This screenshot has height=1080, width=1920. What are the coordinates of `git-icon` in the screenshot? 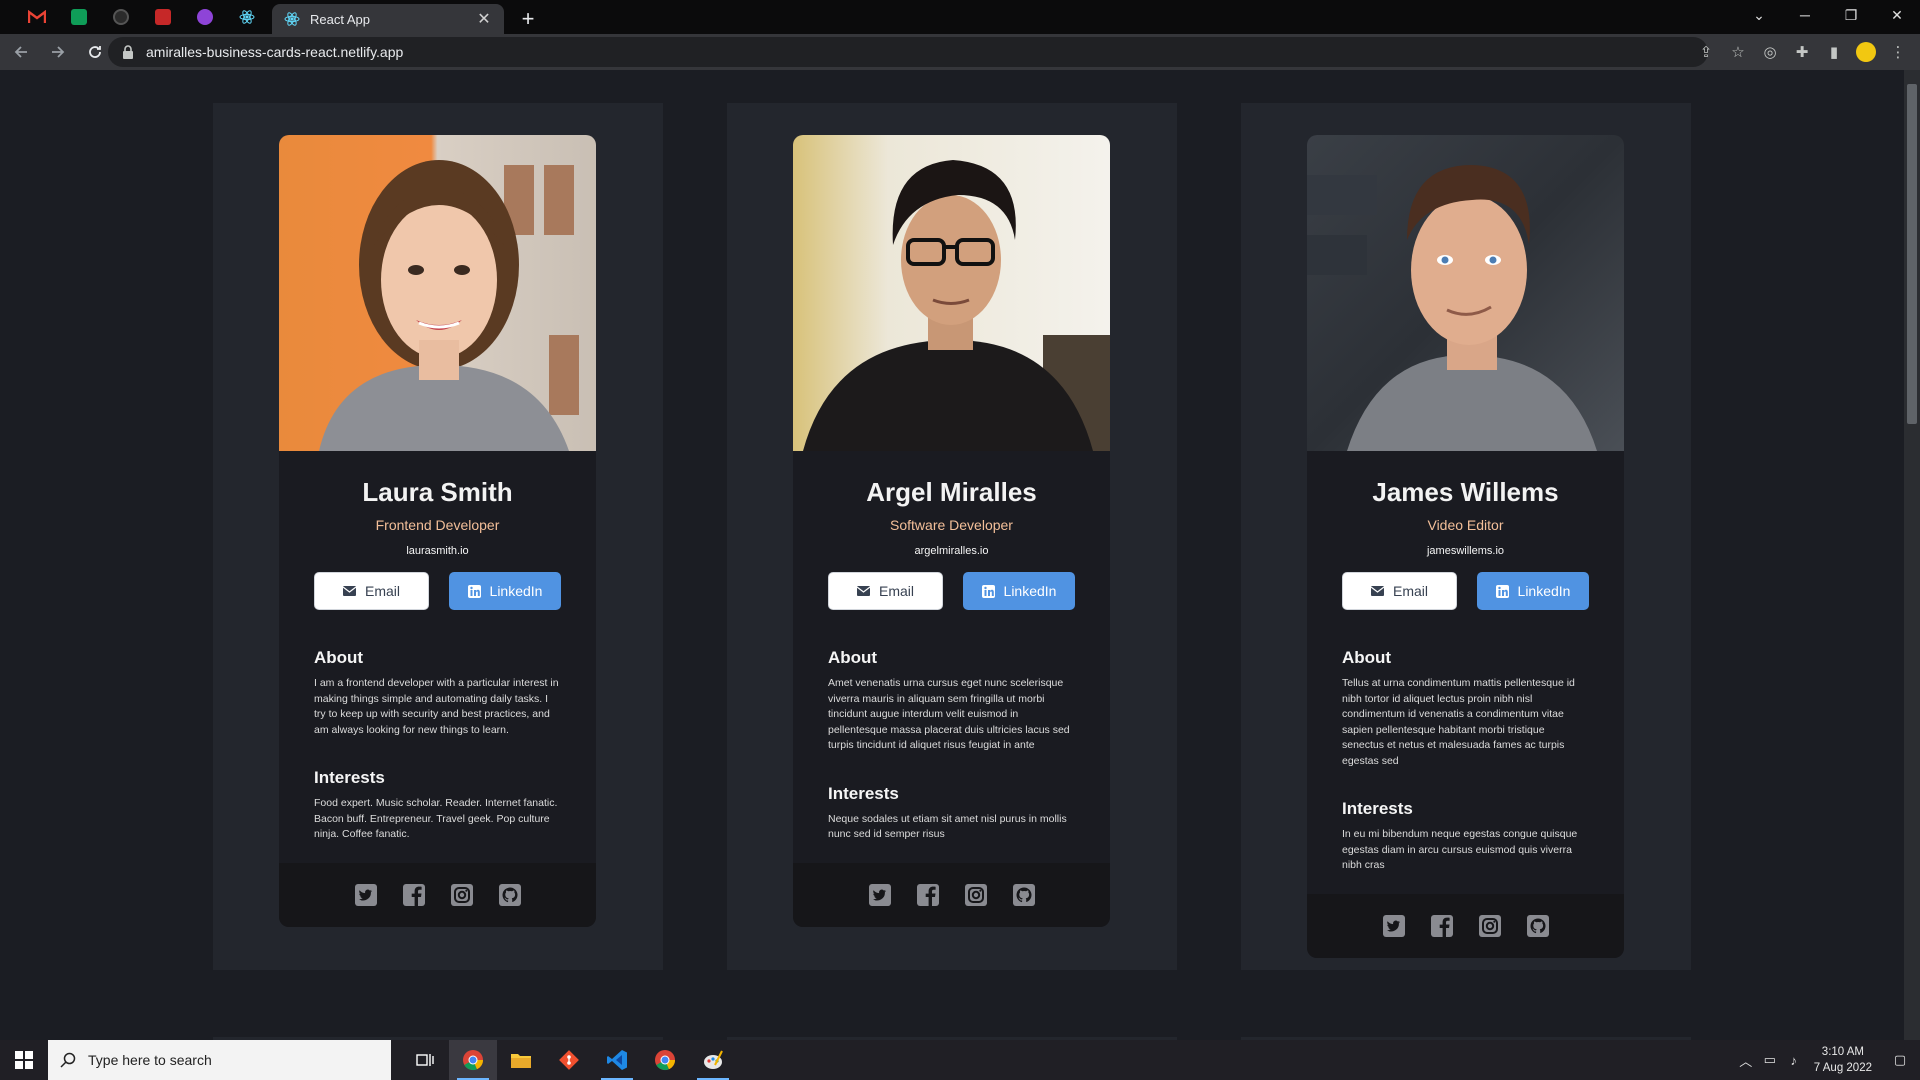 It's located at (569, 1060).